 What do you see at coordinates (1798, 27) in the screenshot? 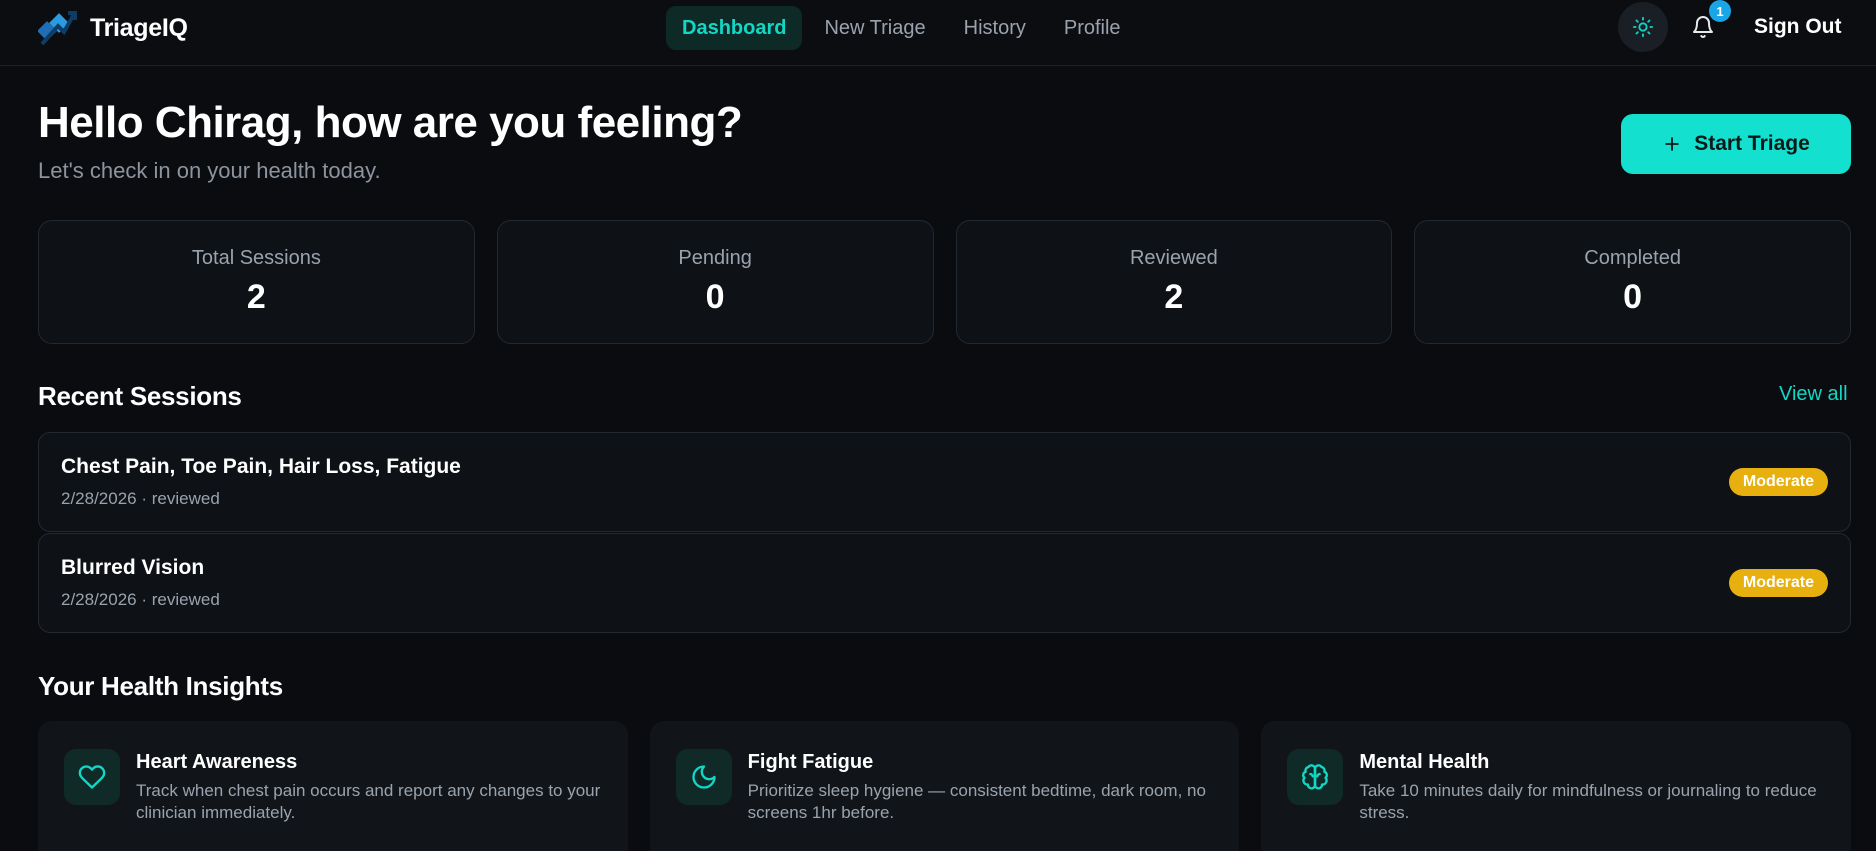
I see `sign-out-button: Sign Out` at bounding box center [1798, 27].